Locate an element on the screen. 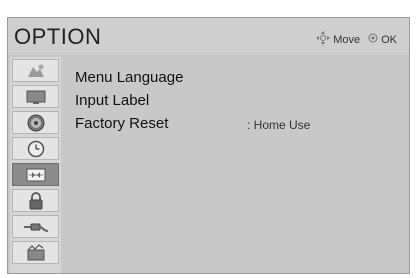 This screenshot has width=417, height=278. sidebar-item-picture is located at coordinates (35, 70).